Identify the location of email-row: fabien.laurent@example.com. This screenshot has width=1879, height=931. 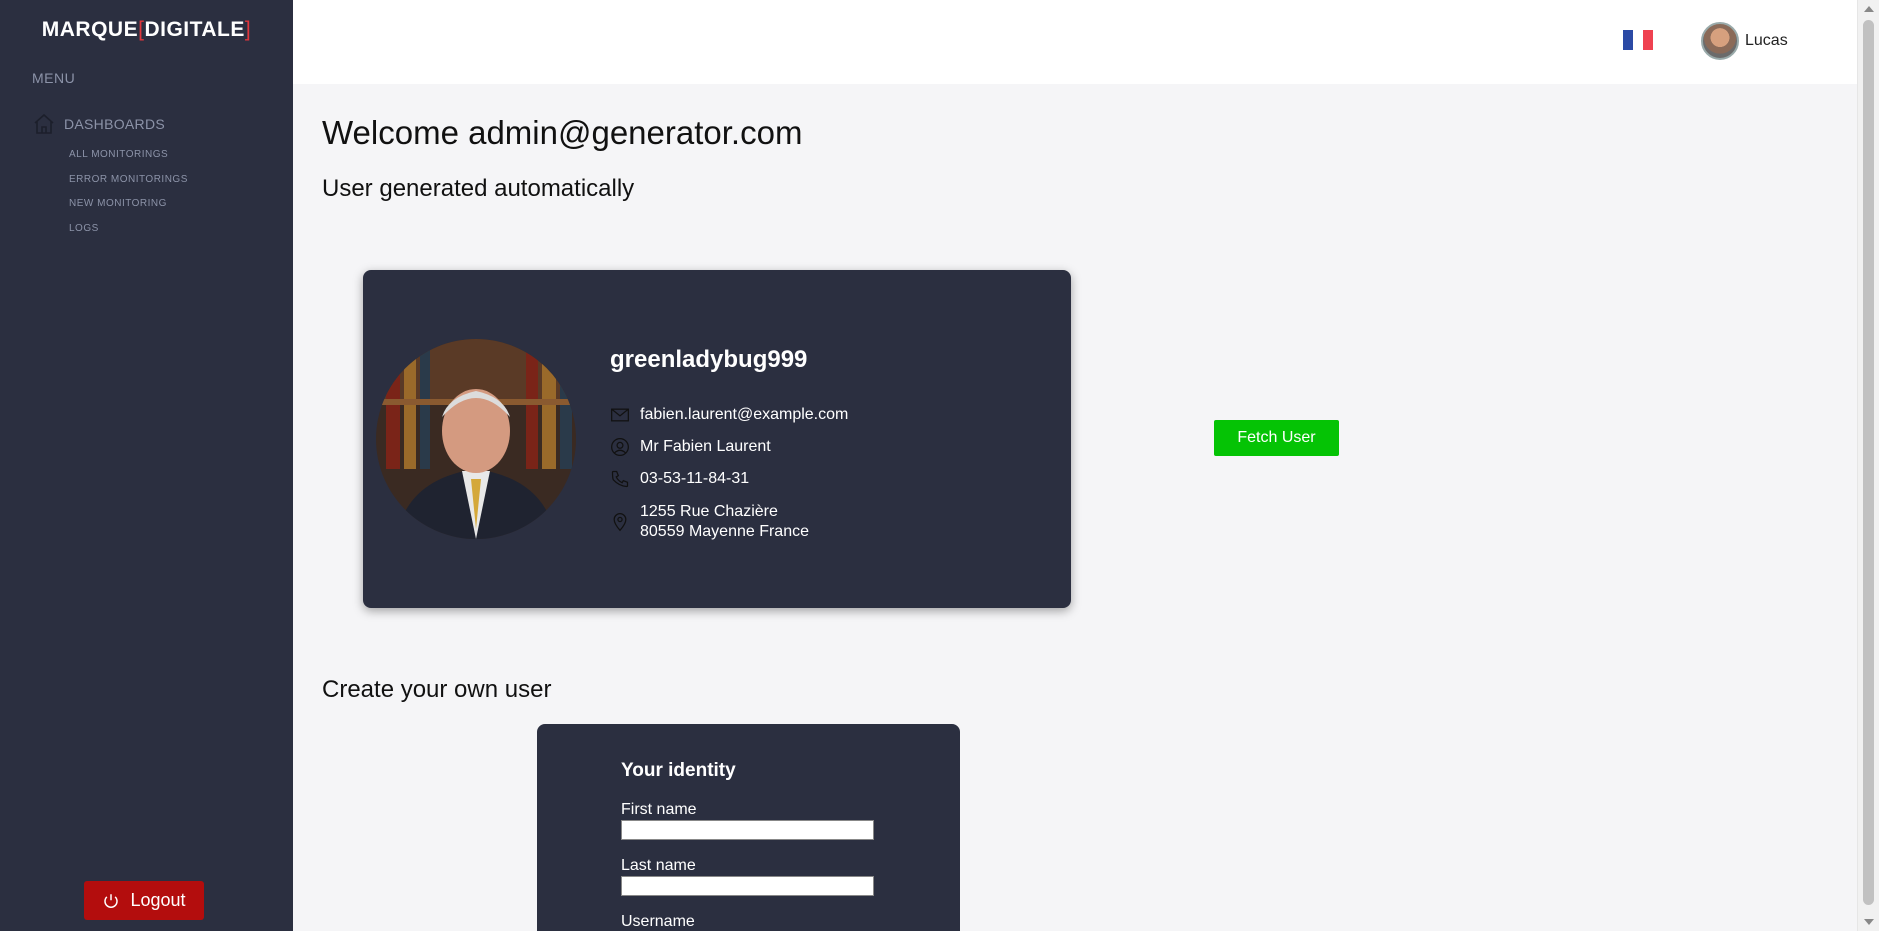
(729, 415).